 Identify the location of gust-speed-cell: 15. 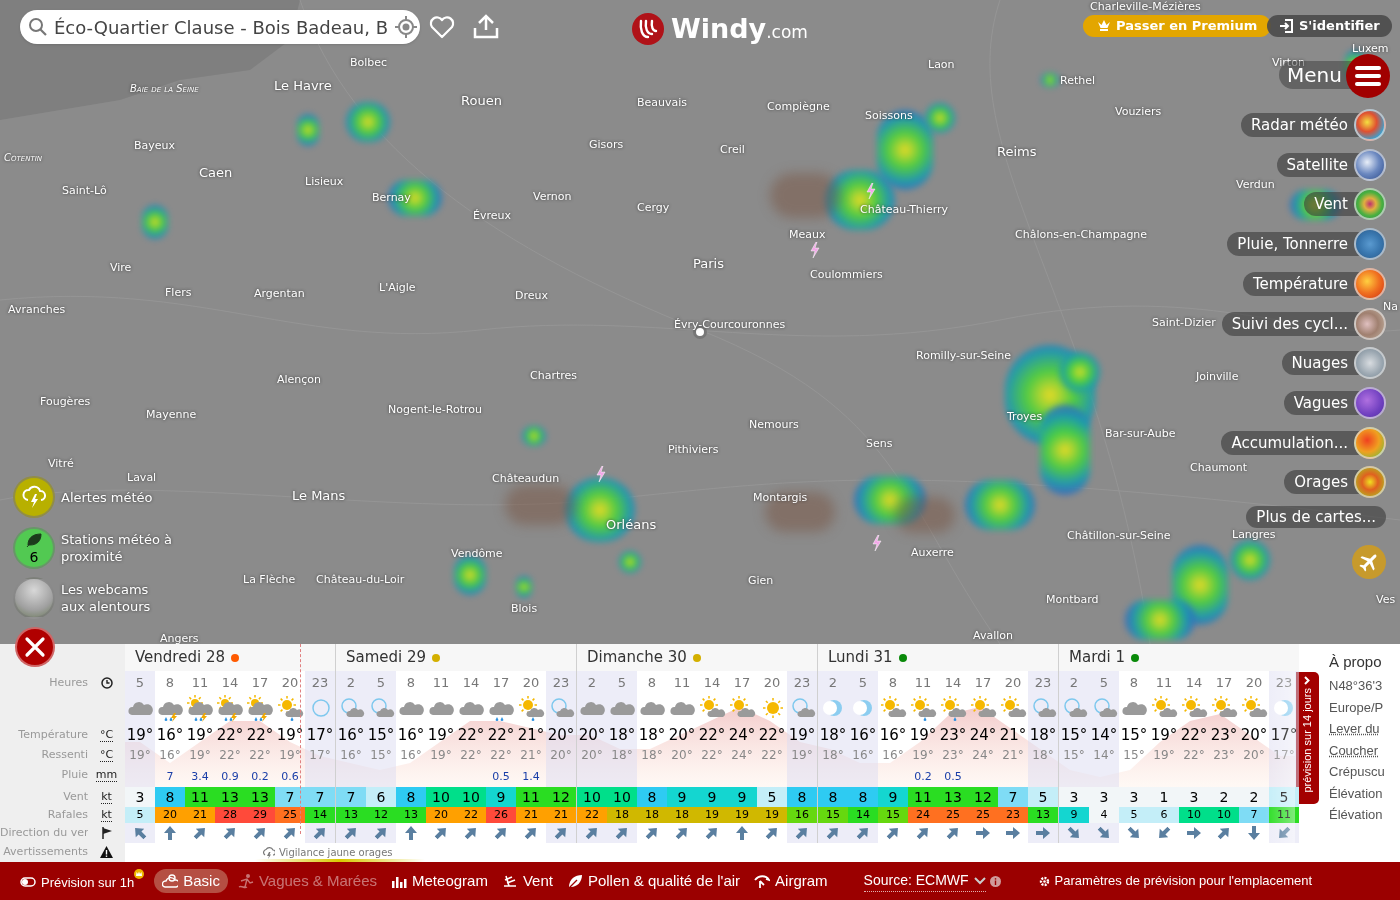
(833, 815).